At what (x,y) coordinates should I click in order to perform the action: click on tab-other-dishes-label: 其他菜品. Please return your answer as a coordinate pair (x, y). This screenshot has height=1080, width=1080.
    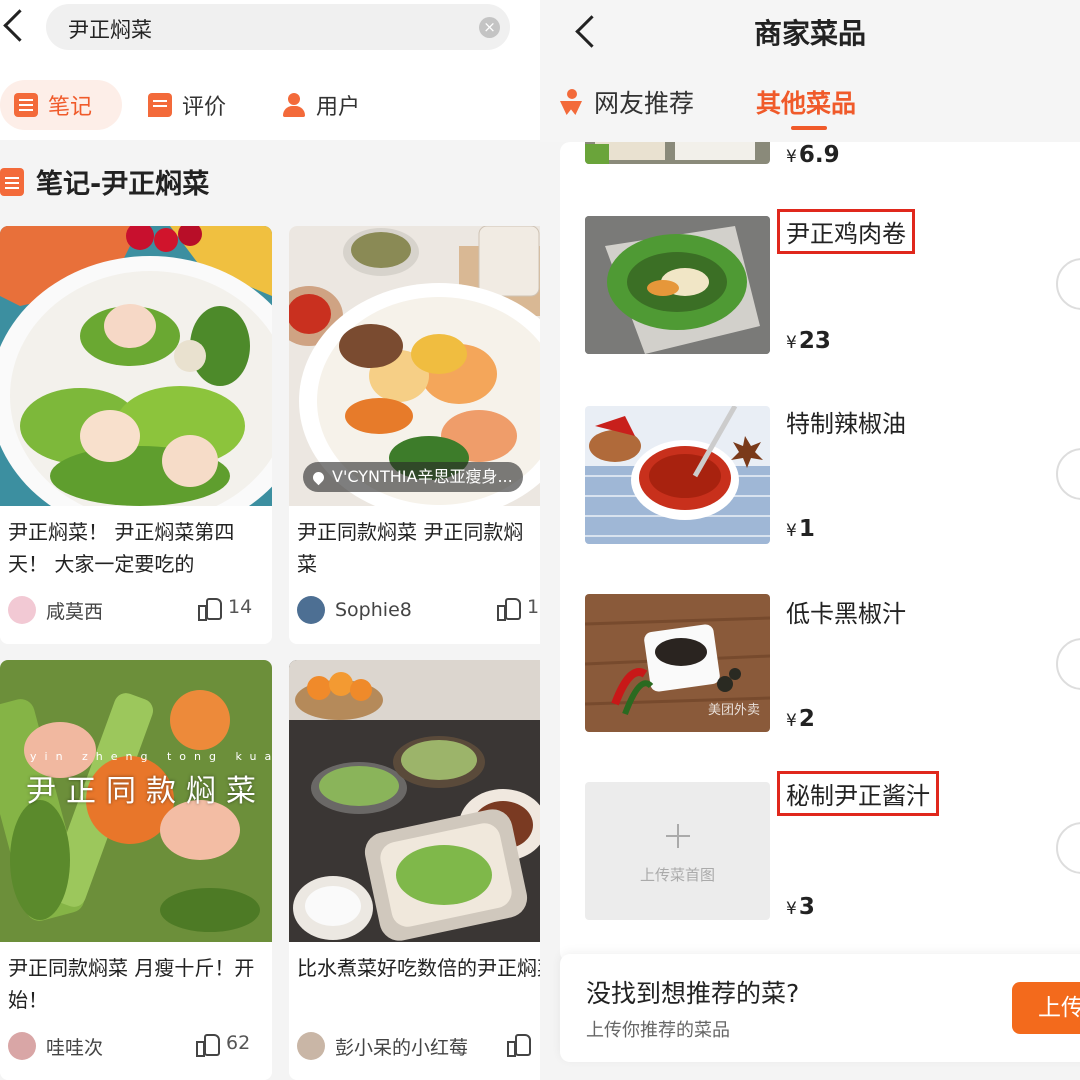
    Looking at the image, I should click on (806, 103).